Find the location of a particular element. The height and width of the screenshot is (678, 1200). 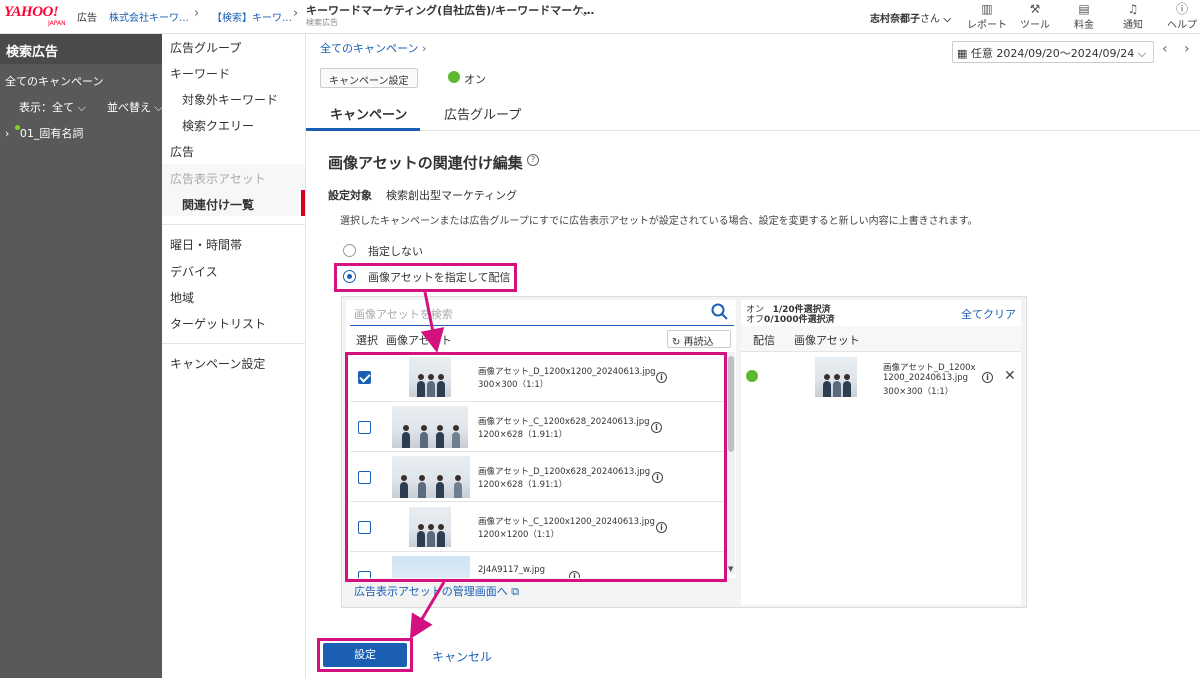

highlight-box is located at coordinates (536, 467).